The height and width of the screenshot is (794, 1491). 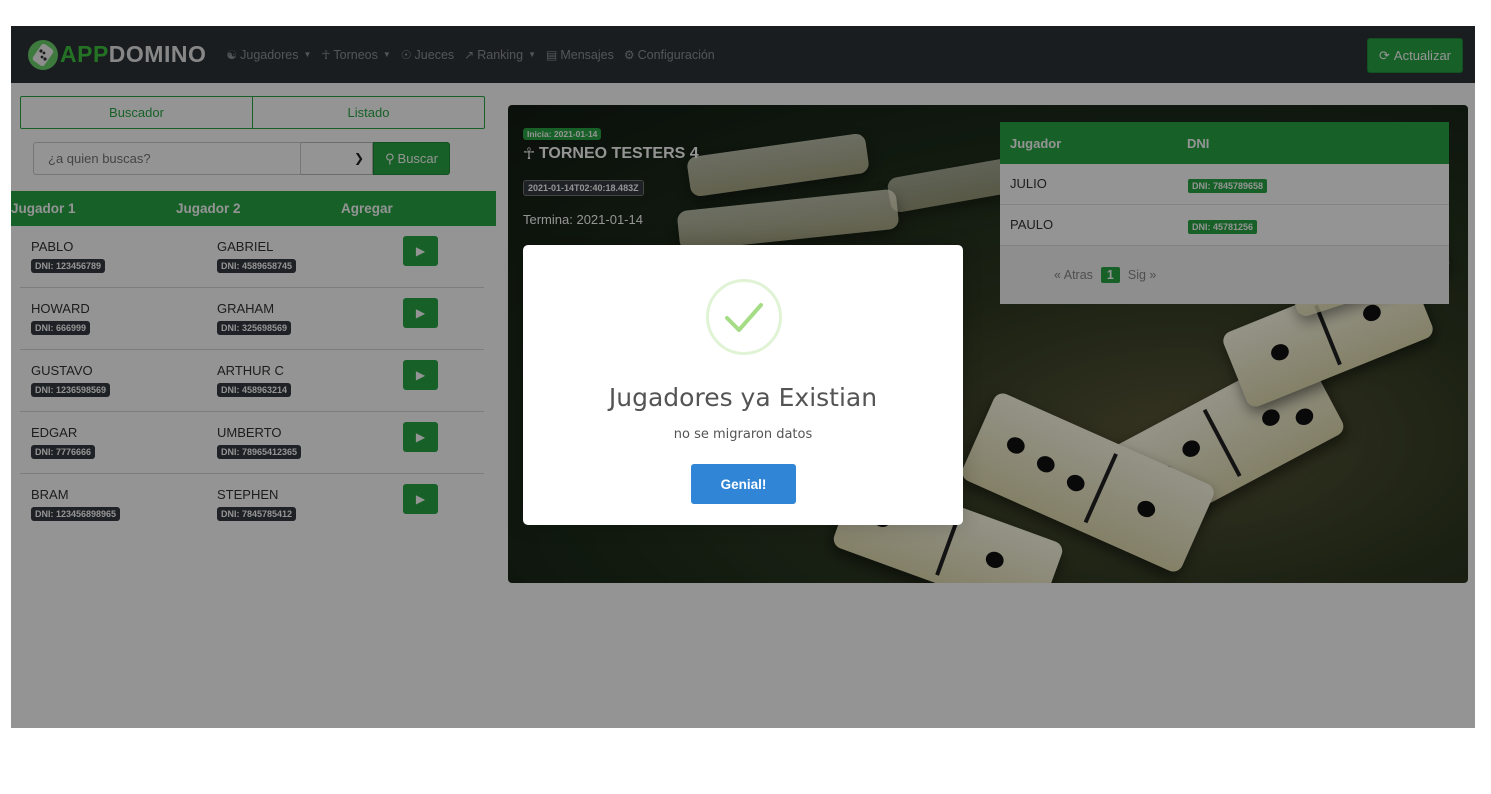 I want to click on modal-text: no se migraron datos, so click(x=743, y=434).